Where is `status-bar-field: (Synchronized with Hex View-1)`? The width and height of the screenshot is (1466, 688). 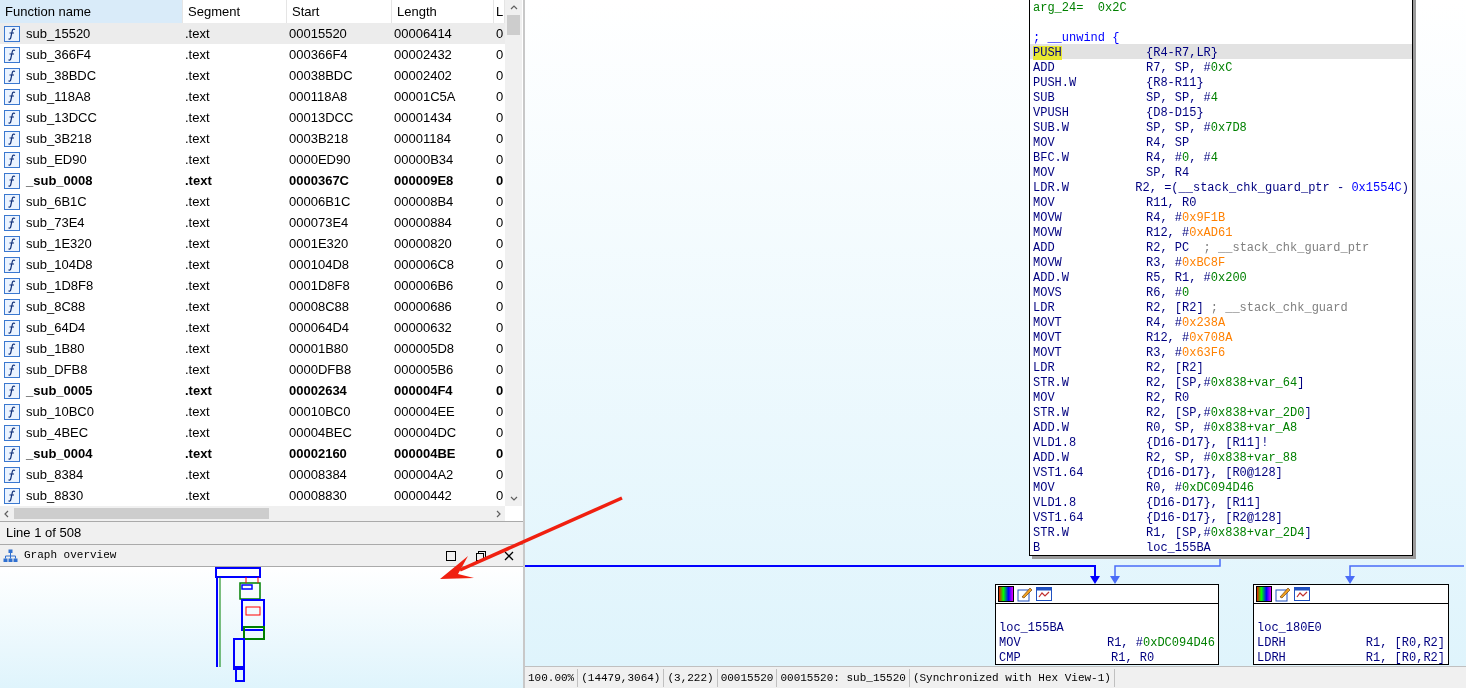
status-bar-field: (Synchronized with Hex View-1) is located at coordinates (1012, 677).